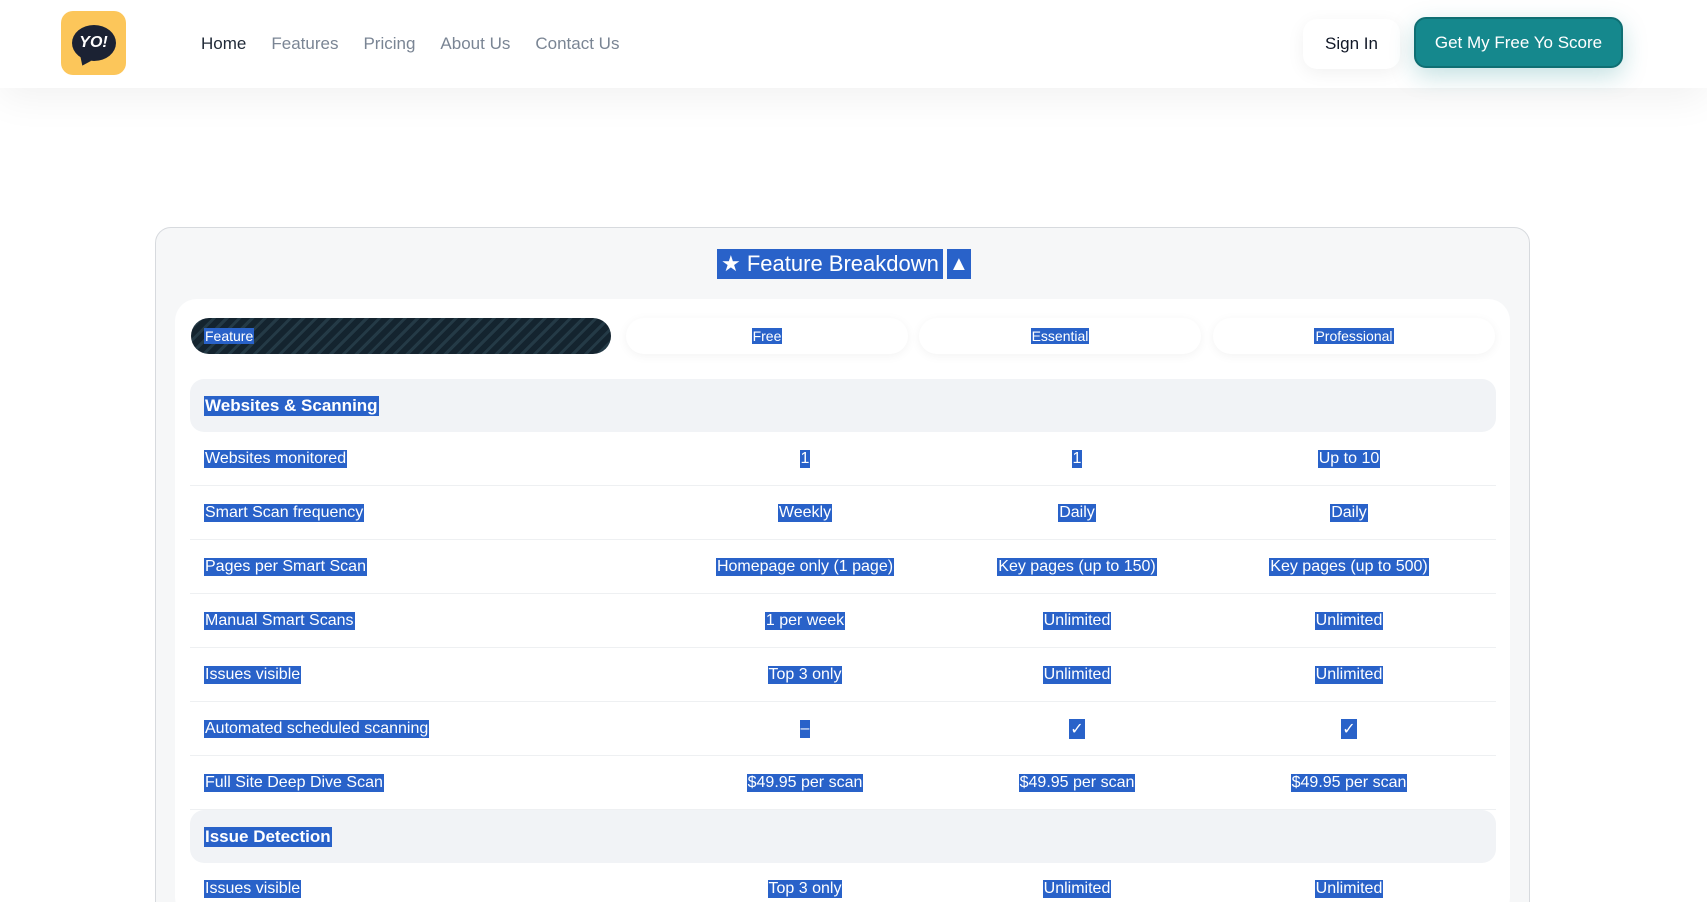 The width and height of the screenshot is (1707, 902). What do you see at coordinates (229, 336) in the screenshot?
I see `column-header-feature-label: Feature` at bounding box center [229, 336].